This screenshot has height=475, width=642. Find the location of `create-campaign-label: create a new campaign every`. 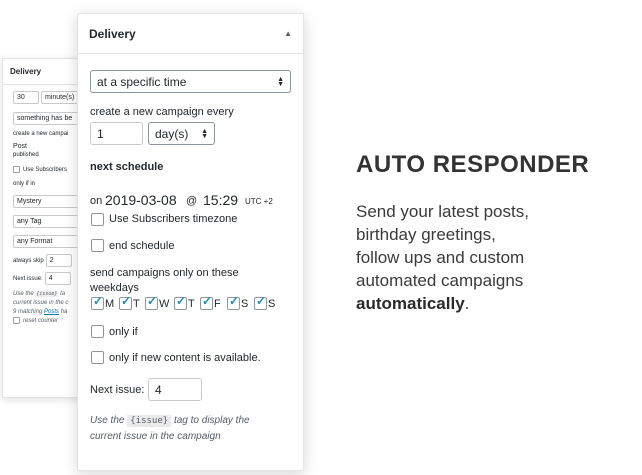

create-campaign-label: create a new campaign every is located at coordinates (162, 112).